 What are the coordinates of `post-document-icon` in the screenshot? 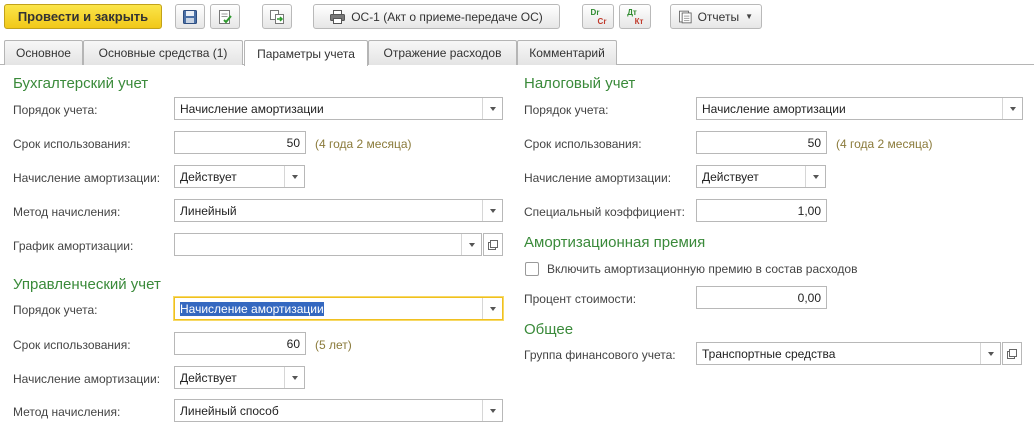 It's located at (225, 16).